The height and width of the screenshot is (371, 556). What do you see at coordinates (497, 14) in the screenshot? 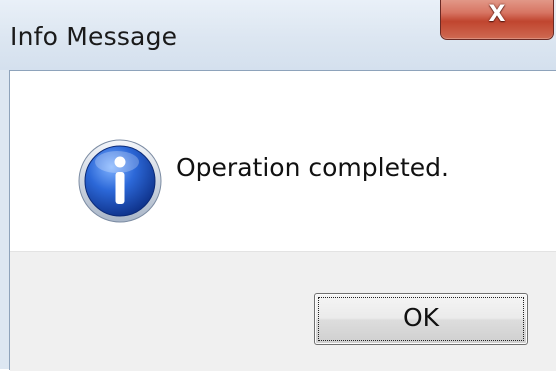
I see `close-icon: X` at bounding box center [497, 14].